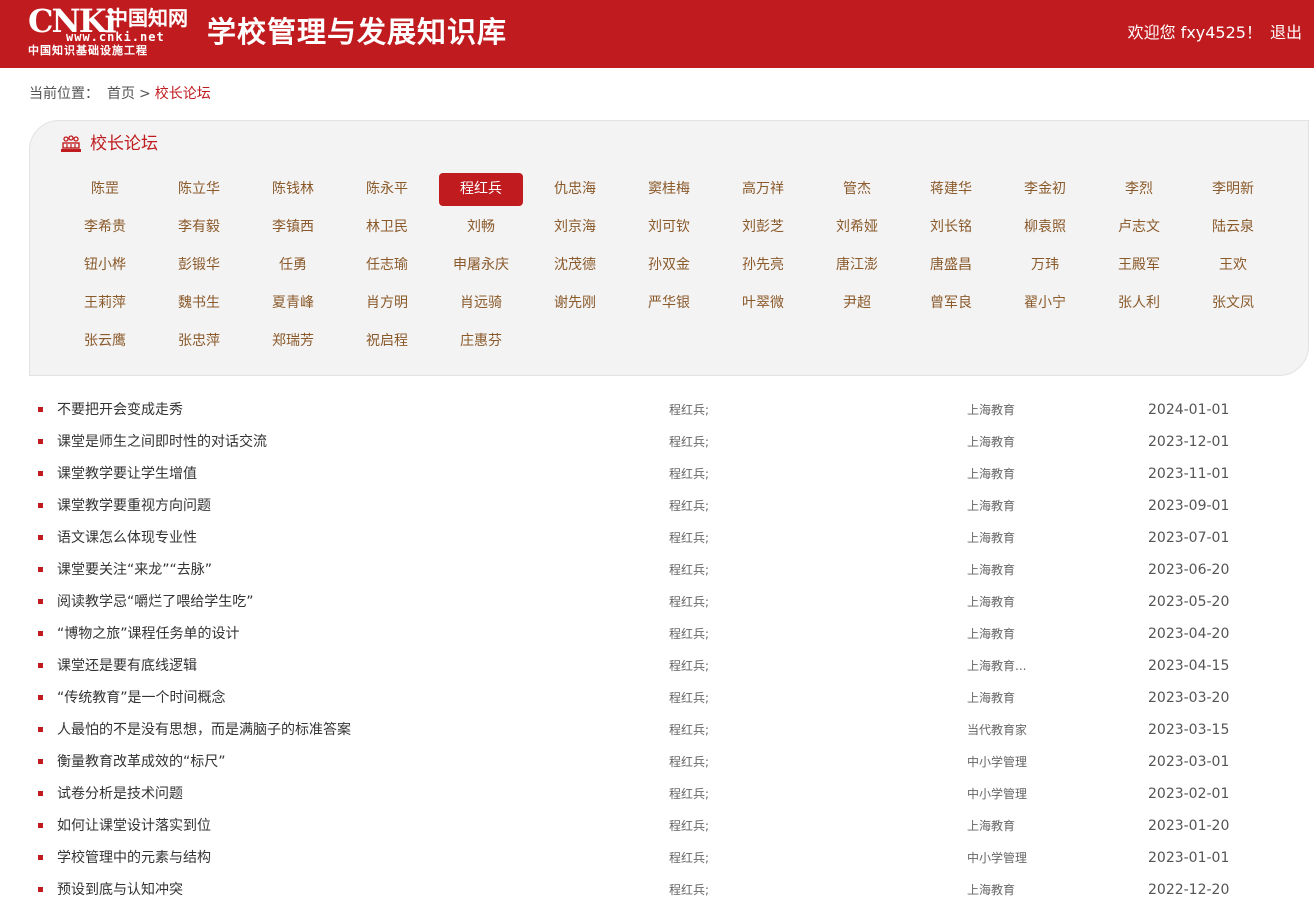  What do you see at coordinates (951, 227) in the screenshot?
I see `principal-name-item: 刘长铭` at bounding box center [951, 227].